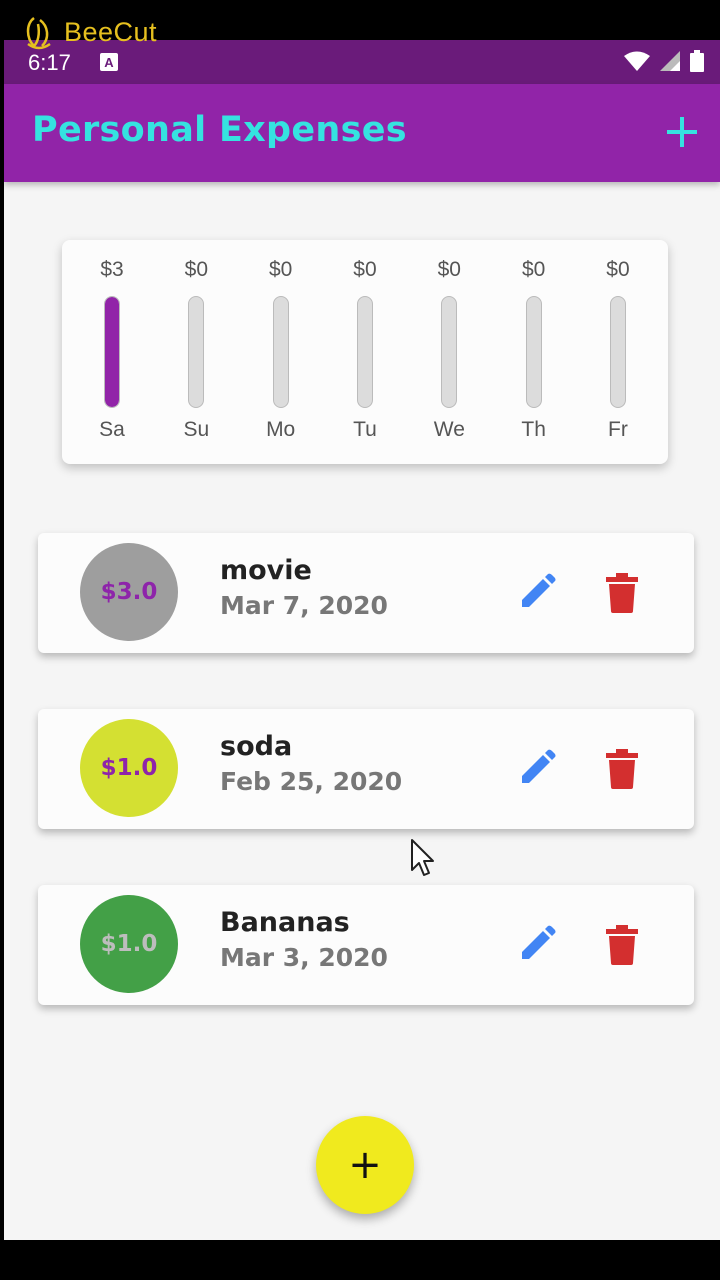 The width and height of the screenshot is (720, 1280). Describe the element at coordinates (360, 1260) in the screenshot. I see `bottom-bar` at that location.